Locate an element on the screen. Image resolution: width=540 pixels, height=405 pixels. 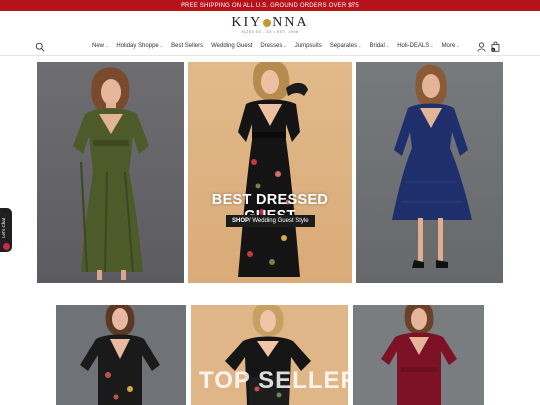
nav-item-holi-deals: Holi-DEALS⌄ is located at coordinates (415, 46).